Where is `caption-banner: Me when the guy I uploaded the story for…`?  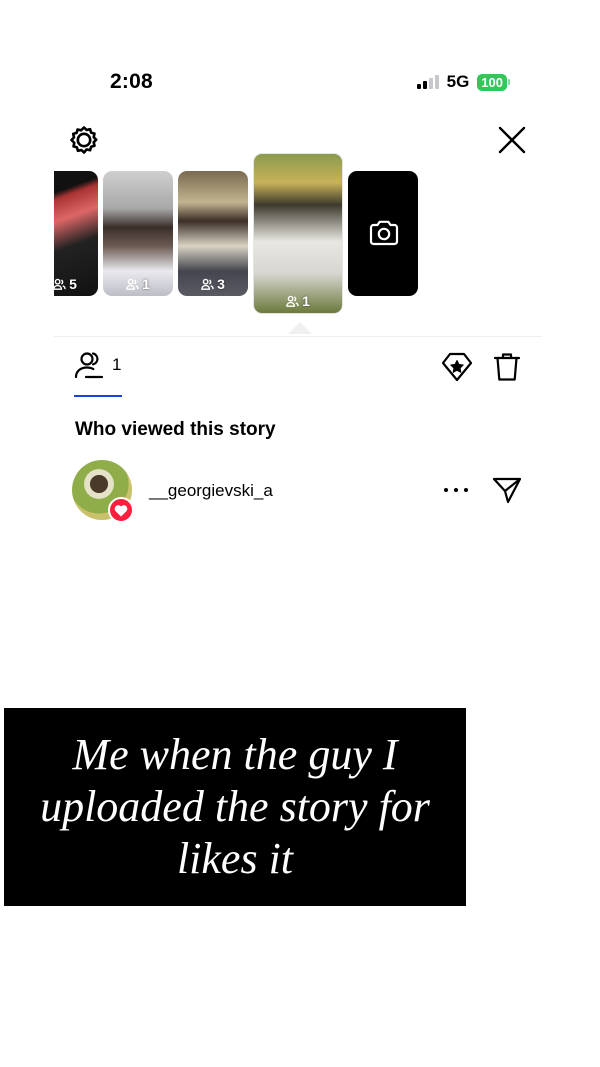
caption-banner: Me when the guy I uploaded the story for… is located at coordinates (235, 807).